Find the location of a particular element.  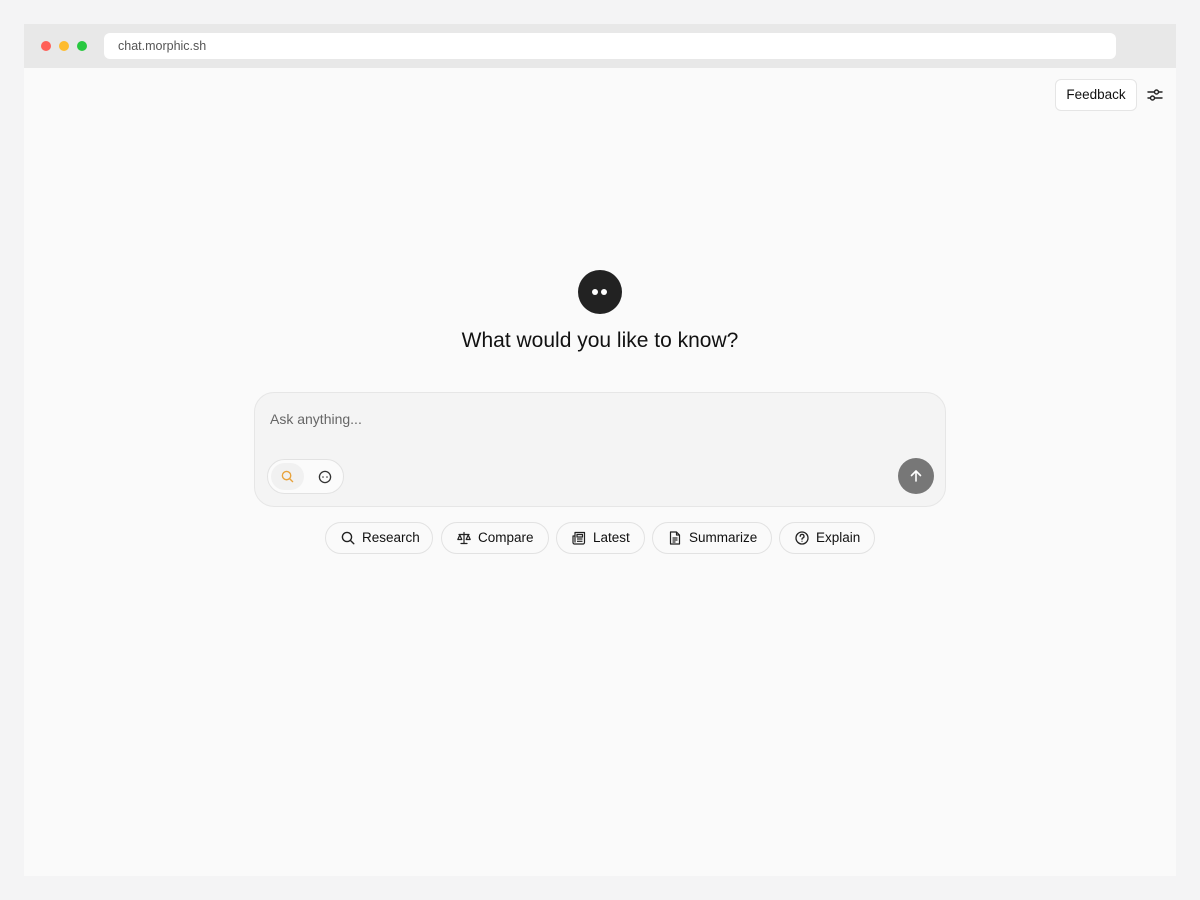

chat-composer is located at coordinates (600, 449).